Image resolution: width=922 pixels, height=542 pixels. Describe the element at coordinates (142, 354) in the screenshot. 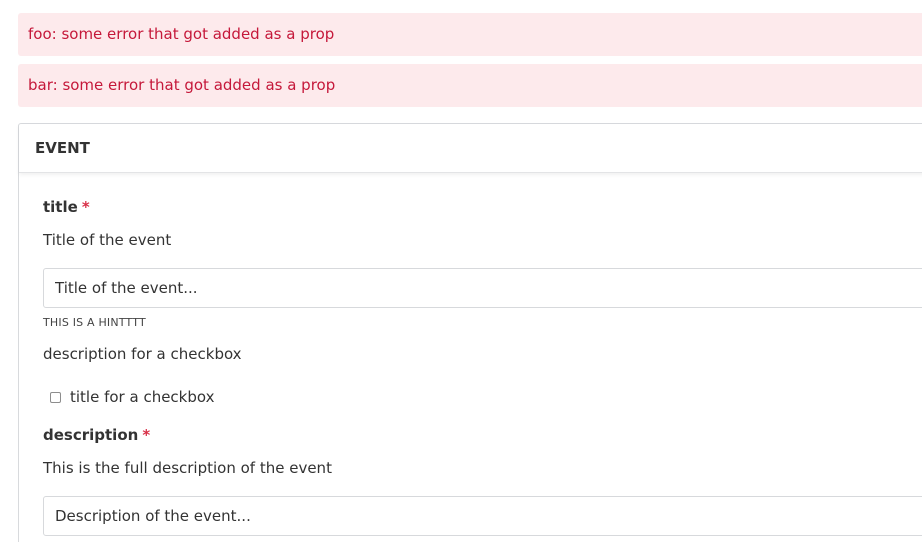

I see `checkbox-field-description: description for a checkbox` at that location.